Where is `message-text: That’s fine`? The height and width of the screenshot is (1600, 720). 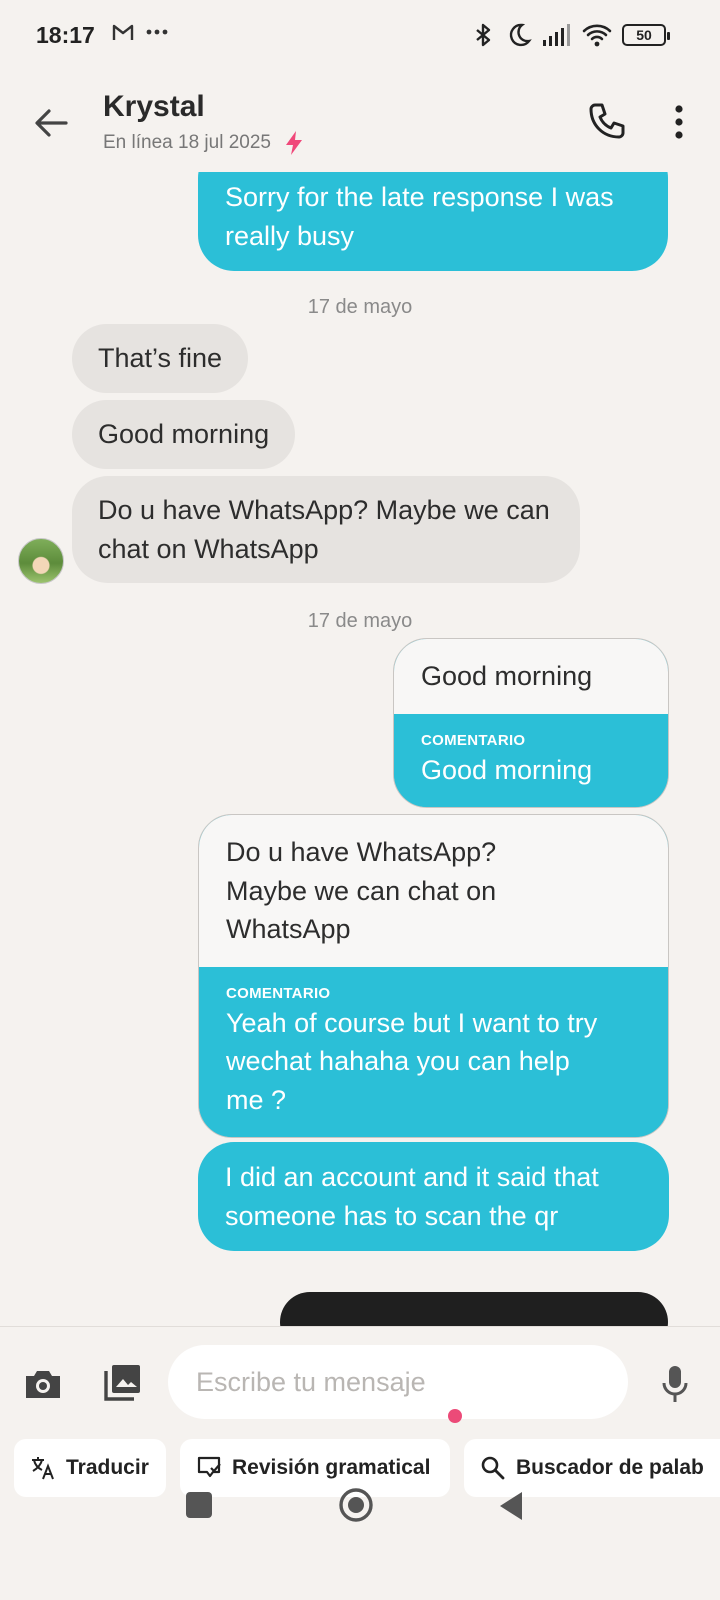 message-text: That’s fine is located at coordinates (160, 358).